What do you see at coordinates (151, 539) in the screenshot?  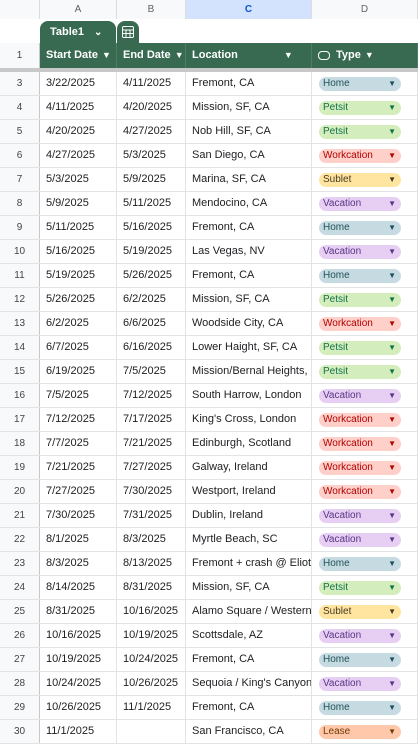 I see `end-date-cell: 8/3/2025` at bounding box center [151, 539].